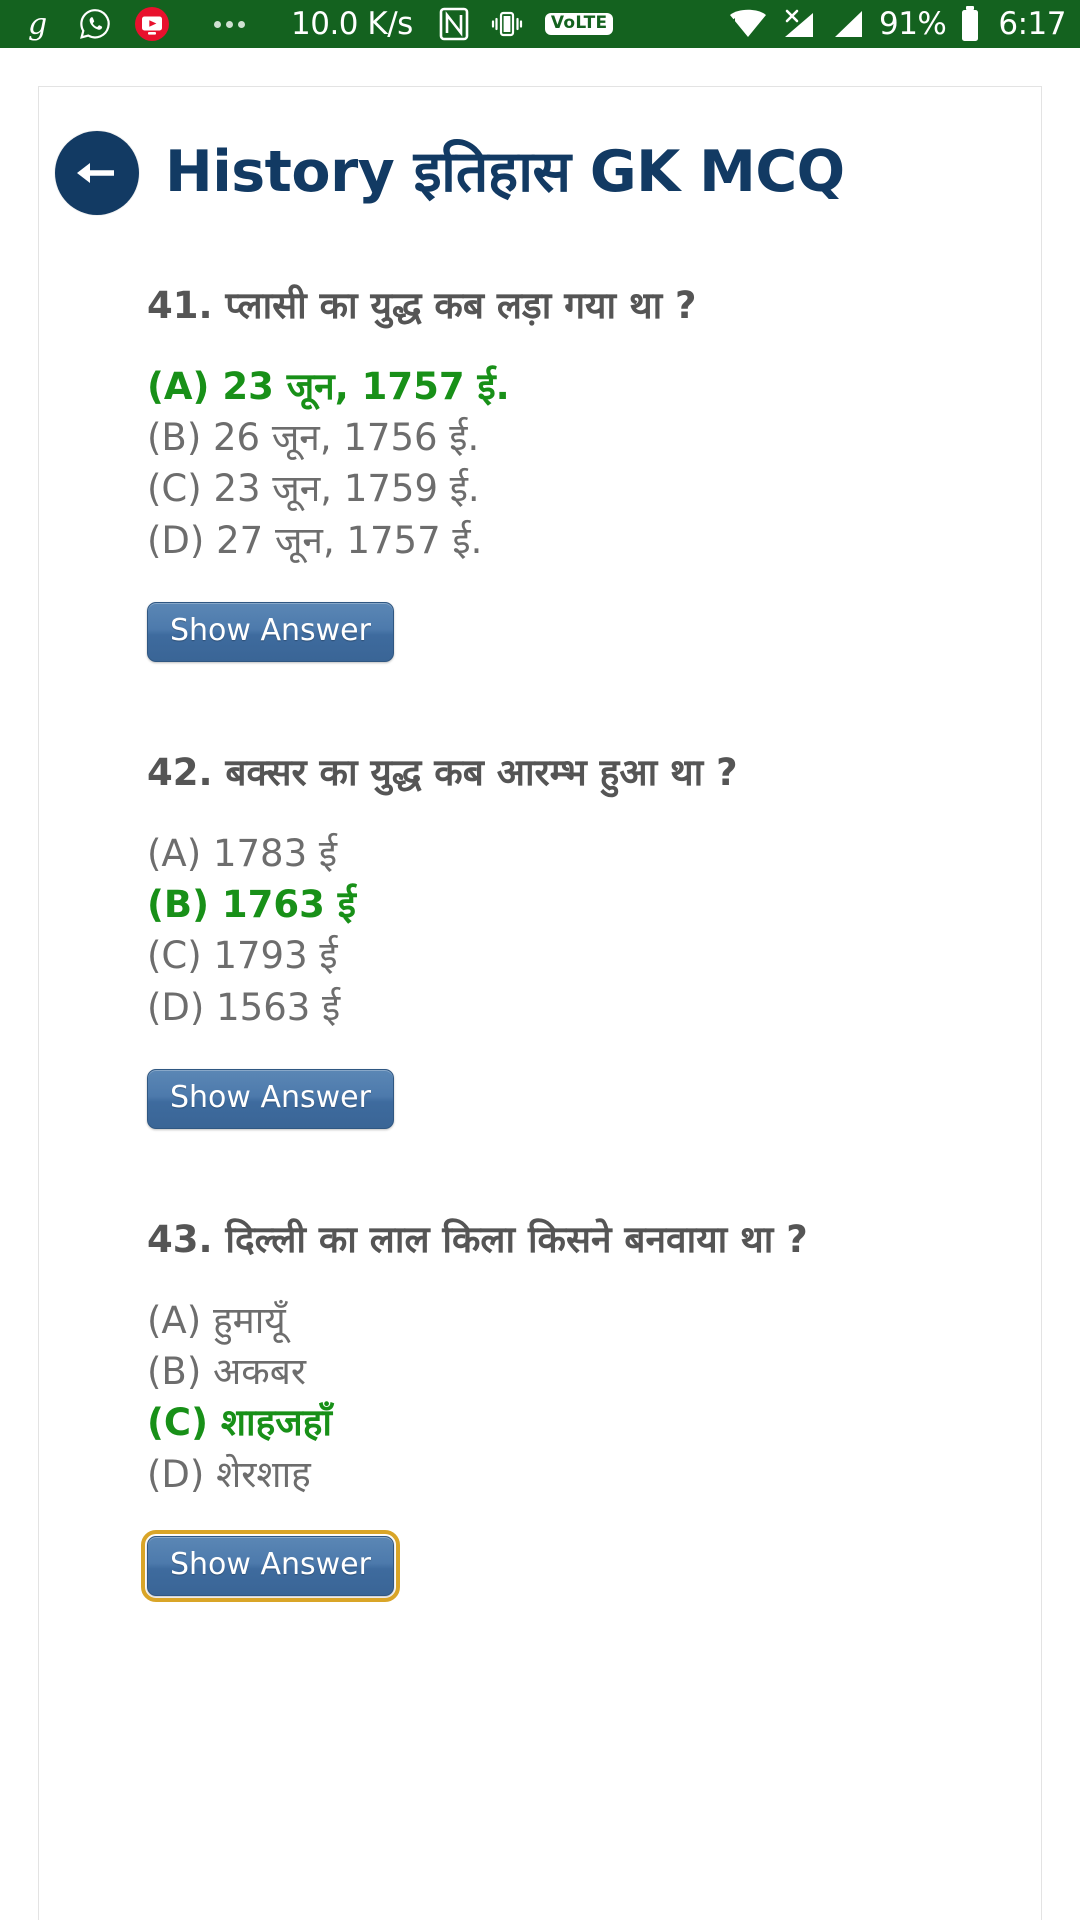 The image size is (1080, 1920). I want to click on option-d: (D) 27 जून, 1757 ई., so click(594, 540).